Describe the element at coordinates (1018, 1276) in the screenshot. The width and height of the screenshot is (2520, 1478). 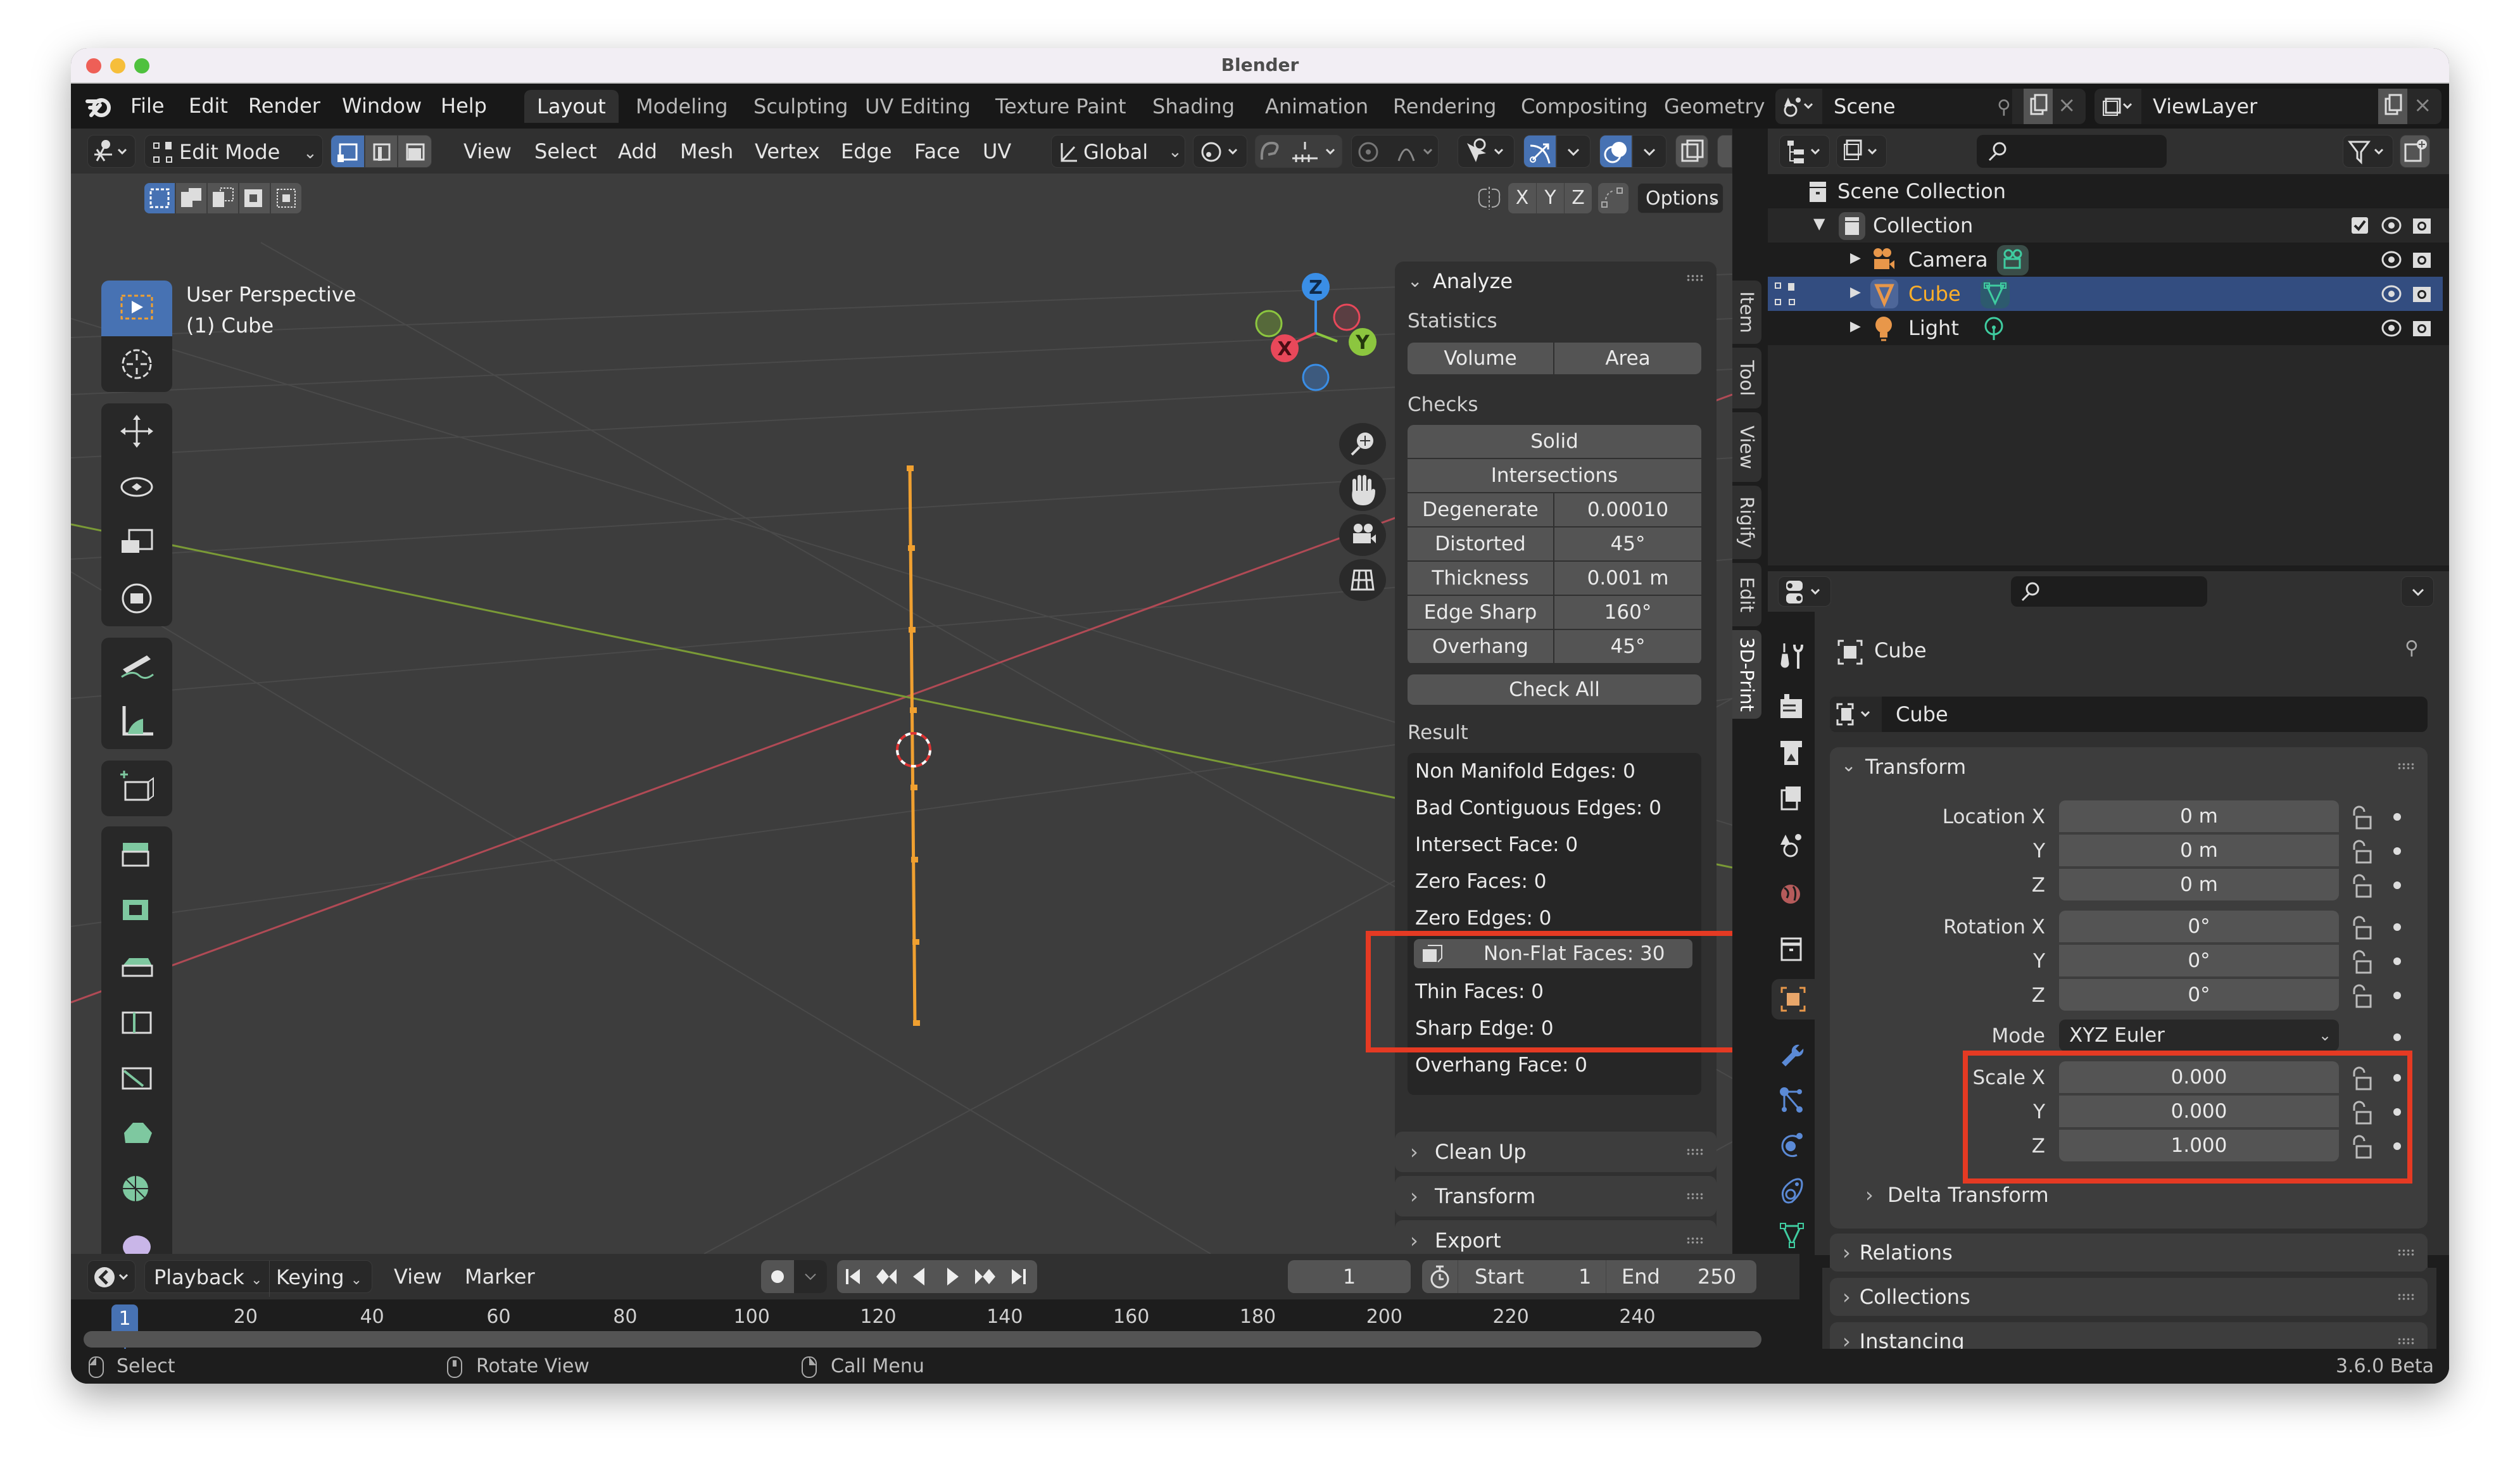
I see `jump-to-end-icon` at that location.